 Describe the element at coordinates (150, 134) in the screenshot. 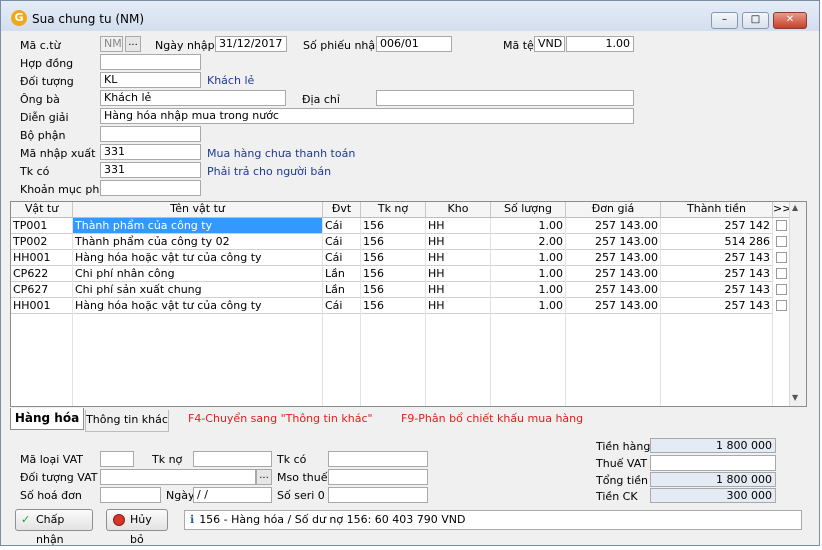

I see `bo-phan-field` at that location.